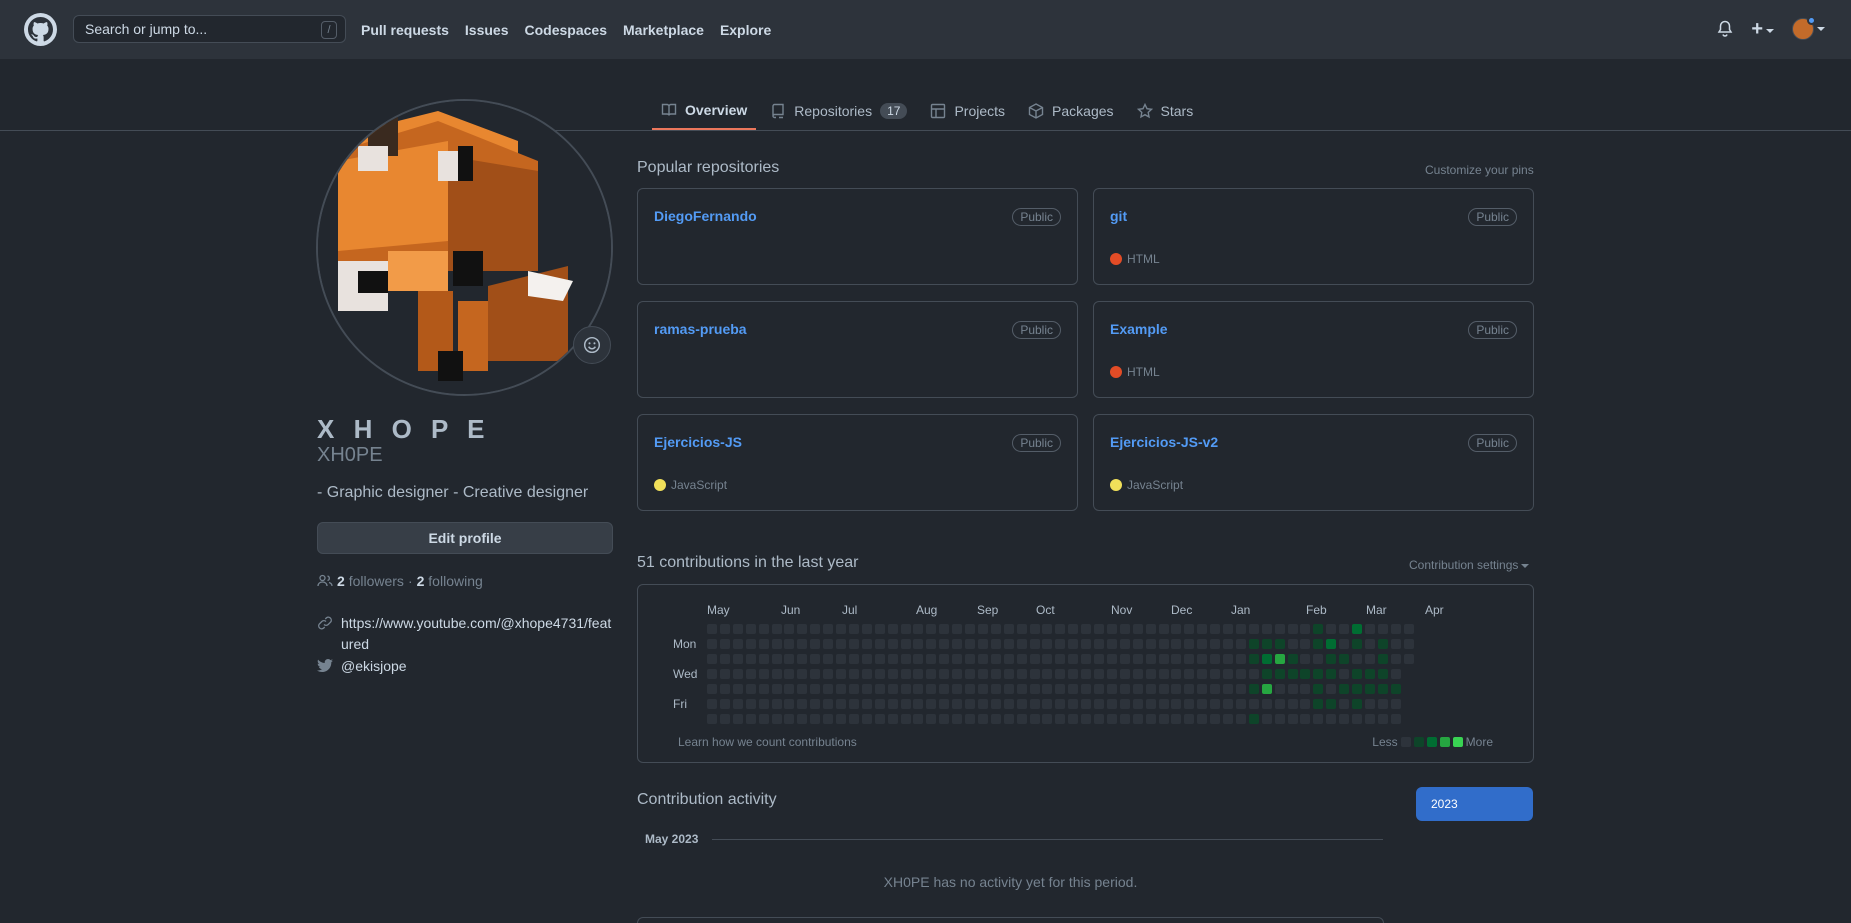  Describe the element at coordinates (1164, 442) in the screenshot. I see `repo-name-link: Ejercicios-JS-v2` at that location.